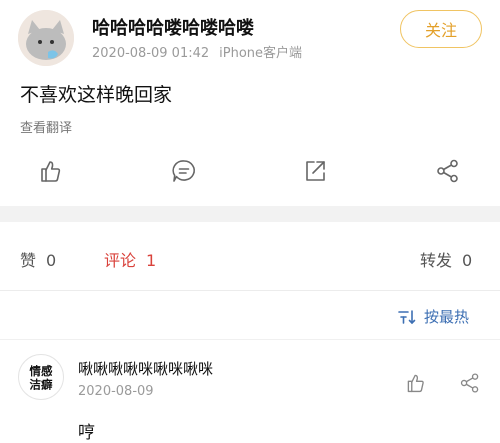 The height and width of the screenshot is (443, 500). What do you see at coordinates (447, 317) in the screenshot?
I see `sort-label: 按最热` at bounding box center [447, 317].